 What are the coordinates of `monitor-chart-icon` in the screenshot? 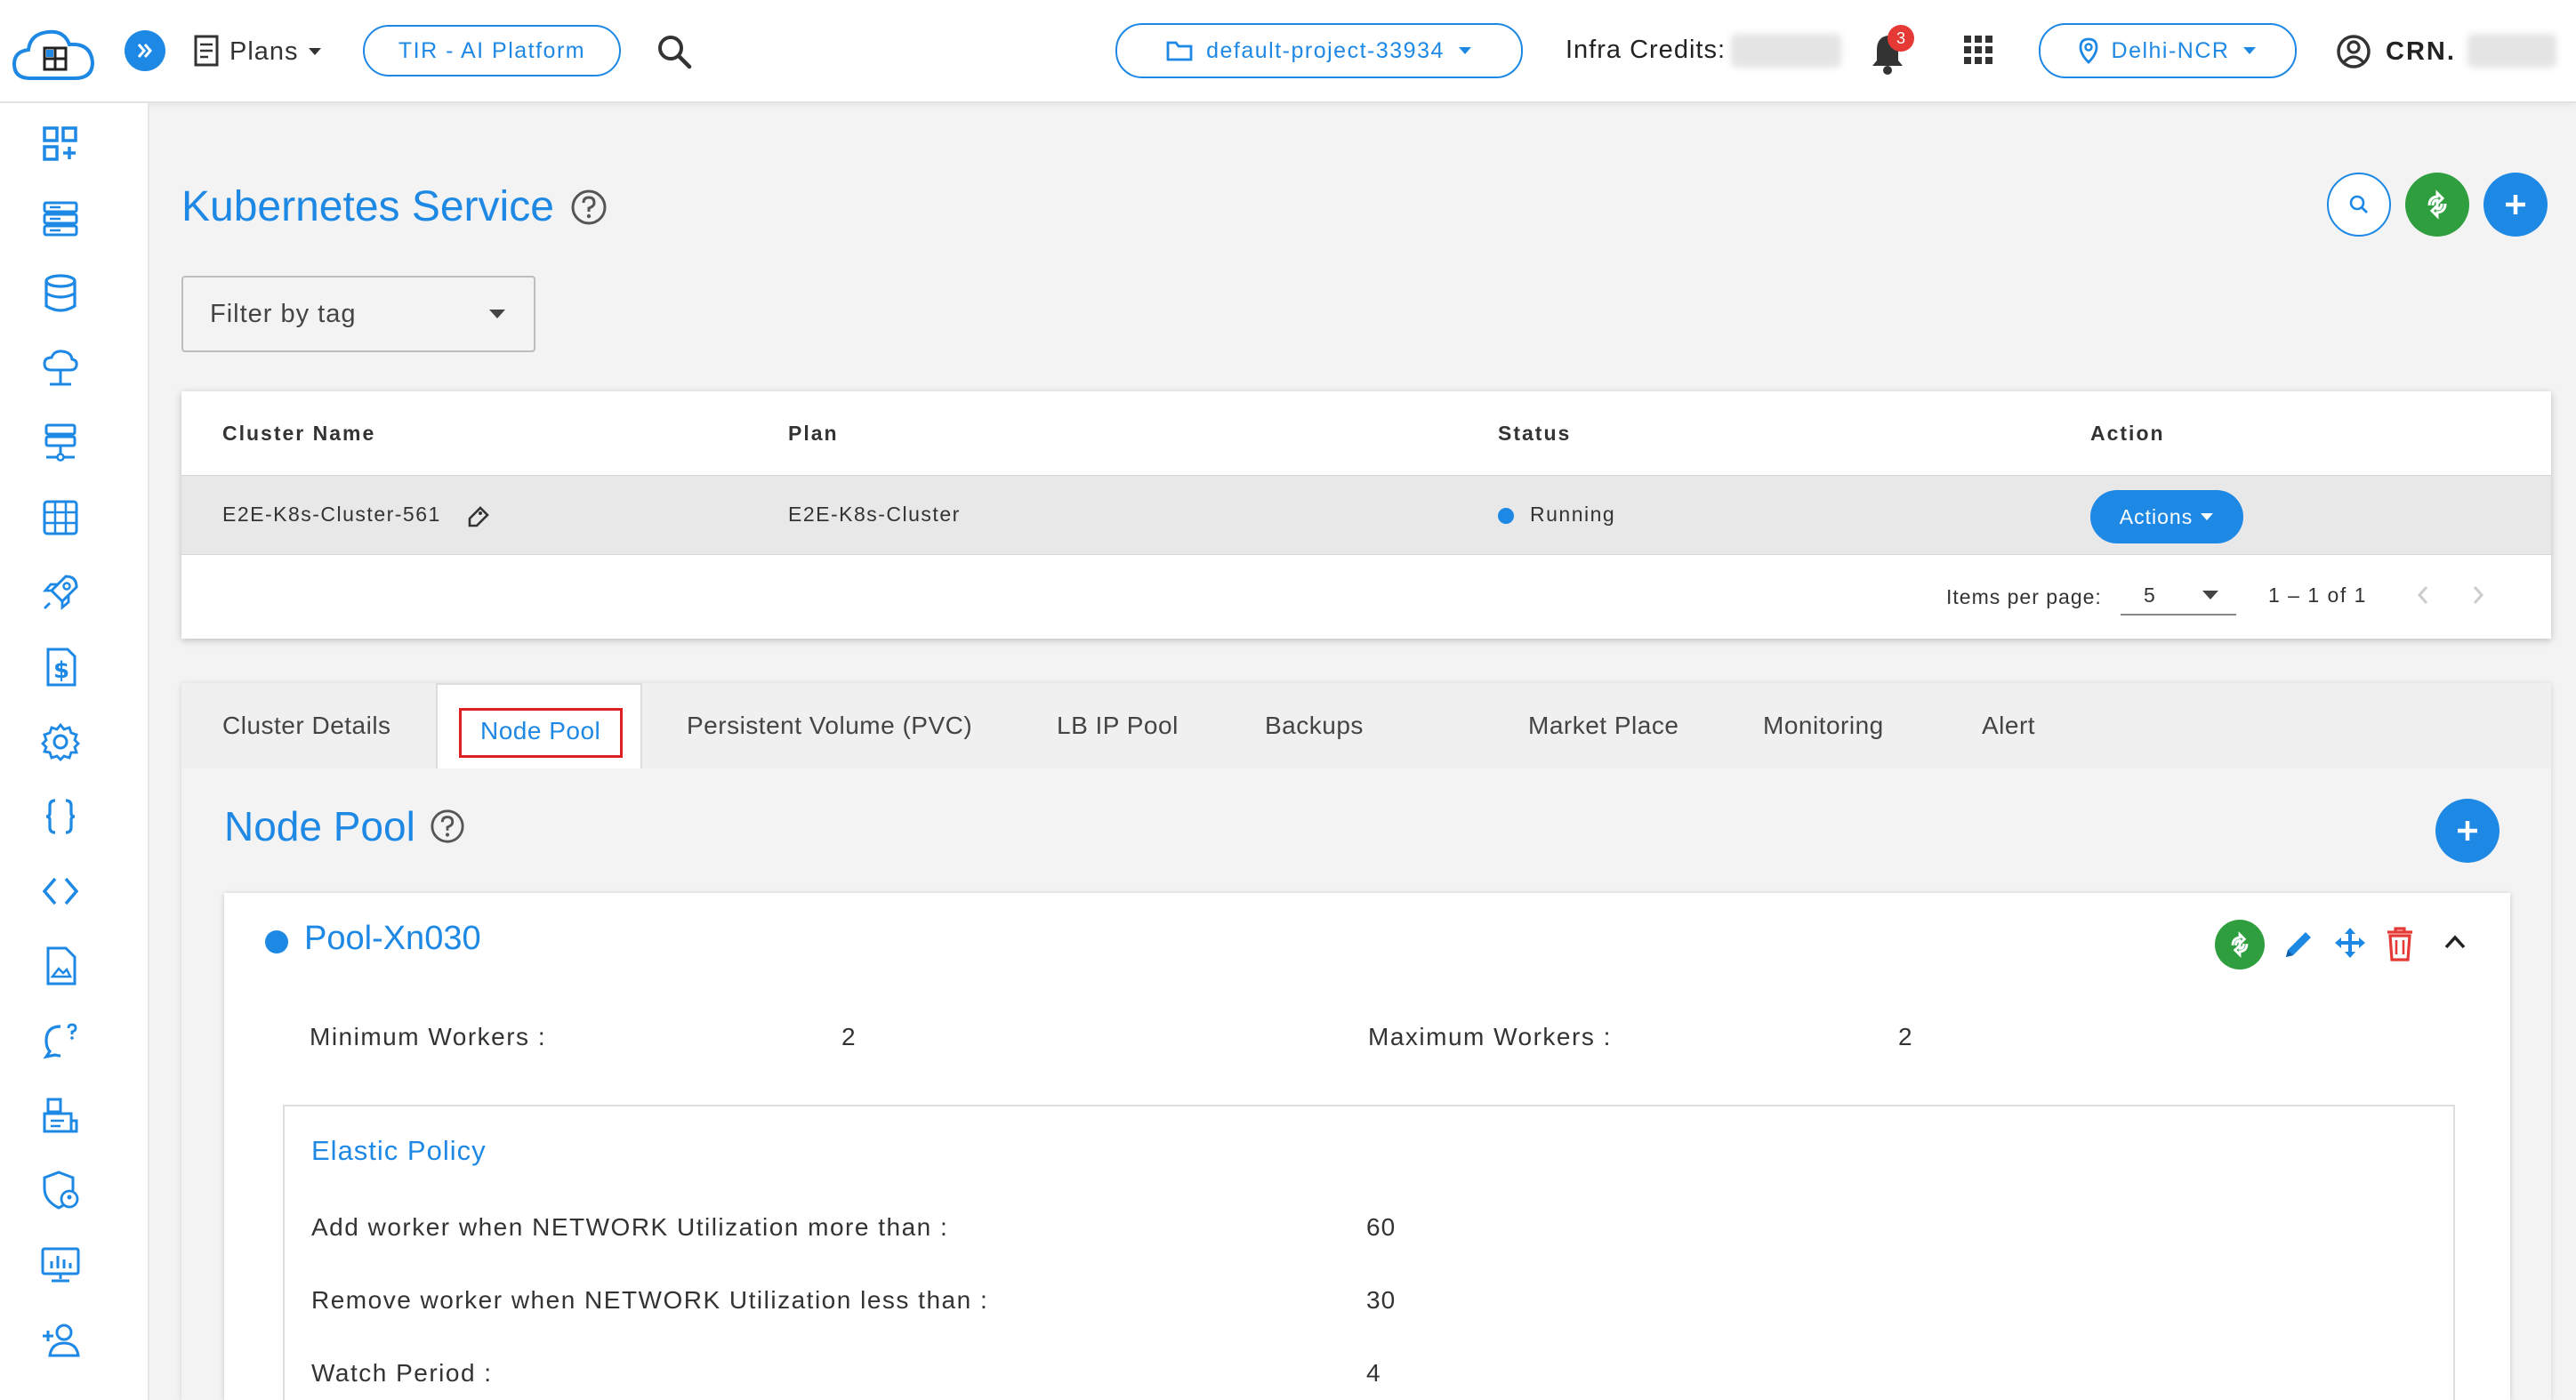 It's located at (60, 1265).